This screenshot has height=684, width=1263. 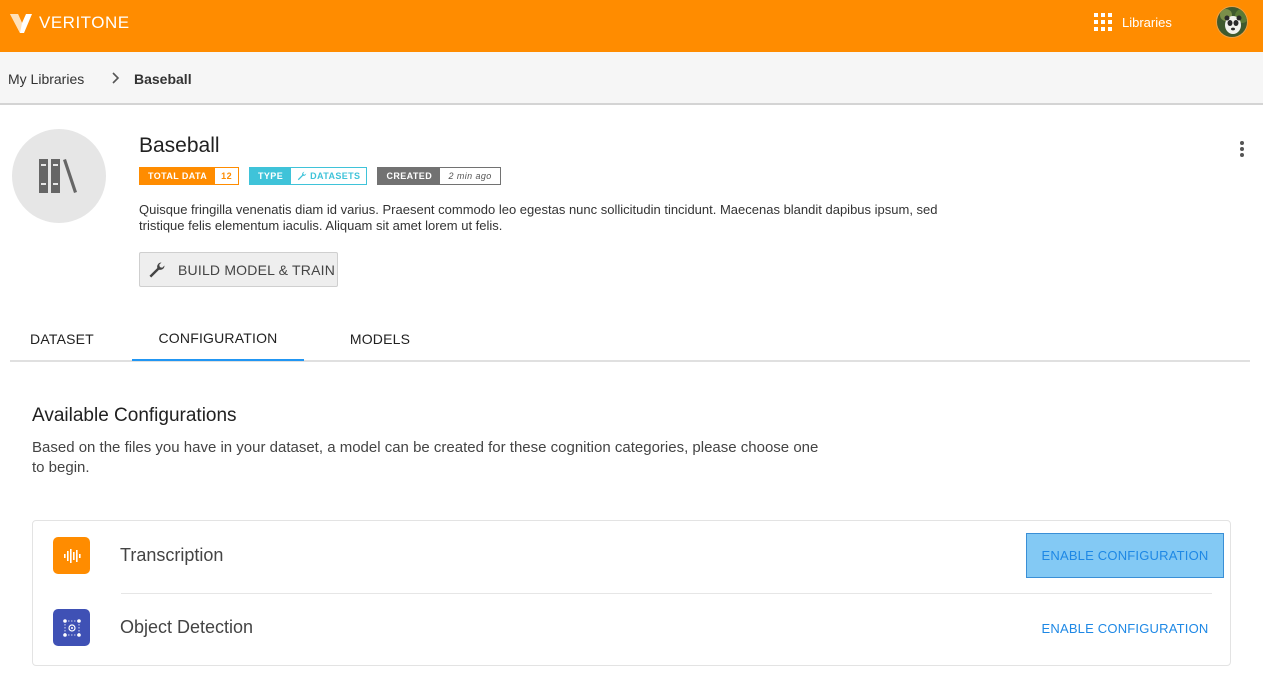 What do you see at coordinates (163, 79) in the screenshot?
I see `breadcrumb-current: Baseball` at bounding box center [163, 79].